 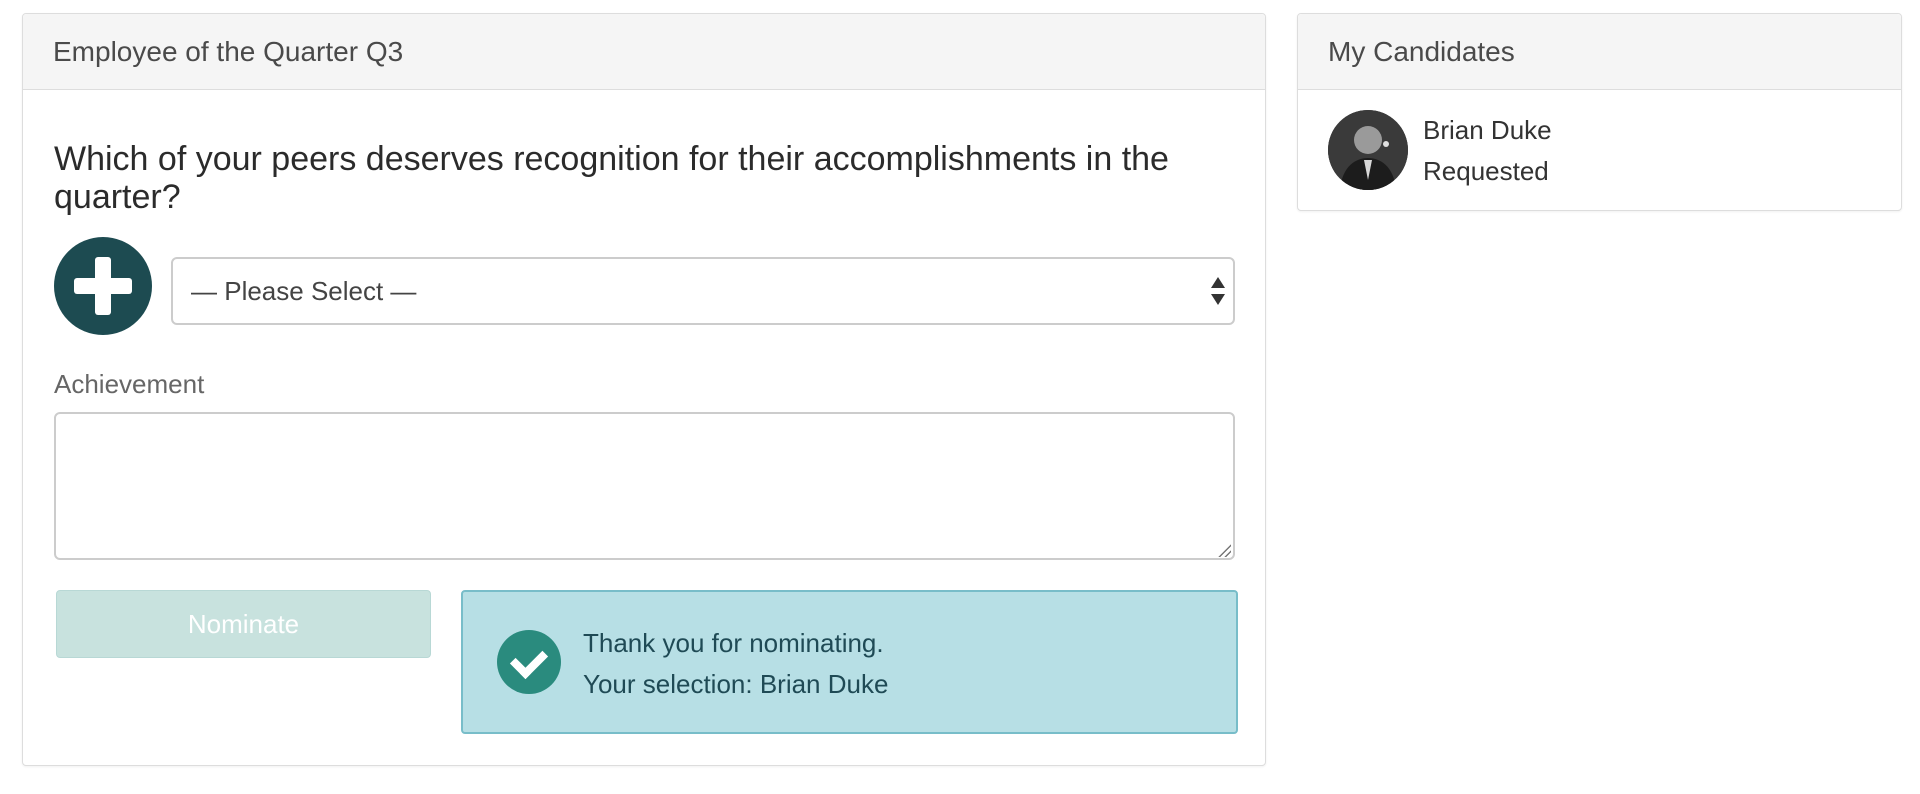 I want to click on resize-handle-icon, so click(x=1224, y=550).